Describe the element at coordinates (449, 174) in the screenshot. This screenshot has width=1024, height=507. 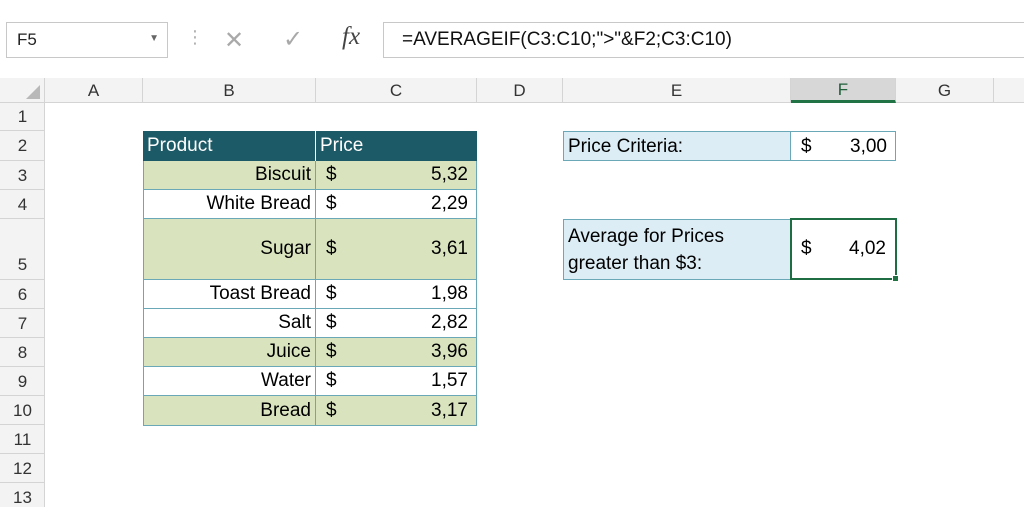
I see `price-value: 5,32` at that location.